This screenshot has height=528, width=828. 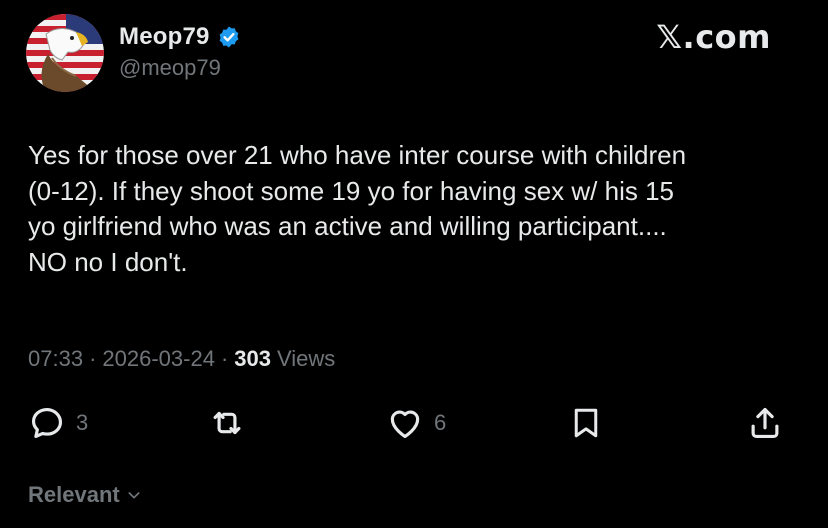 I want to click on author-display-name: Meop79, so click(x=164, y=37).